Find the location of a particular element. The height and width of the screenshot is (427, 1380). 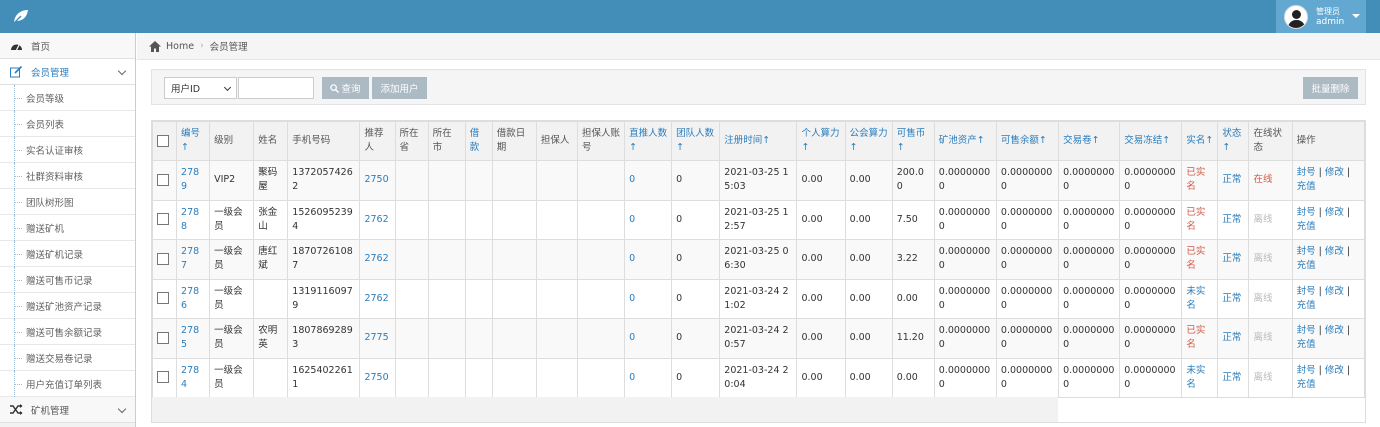

breadcrumb-home: Home is located at coordinates (180, 46).